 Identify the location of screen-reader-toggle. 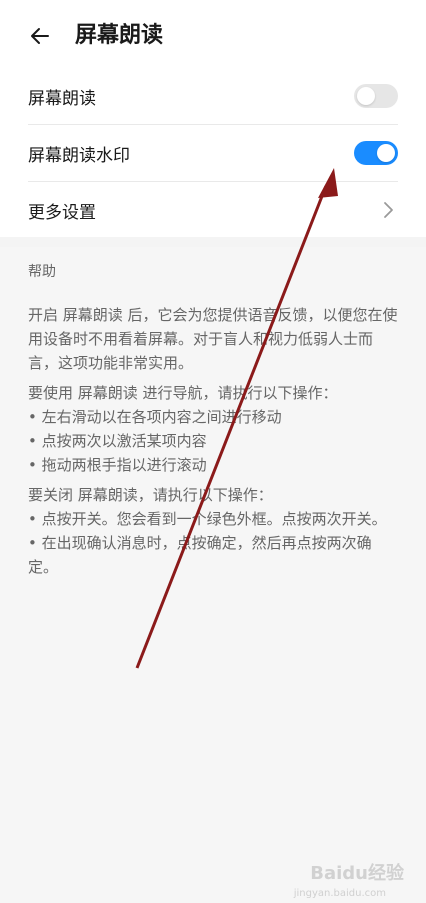
(376, 96).